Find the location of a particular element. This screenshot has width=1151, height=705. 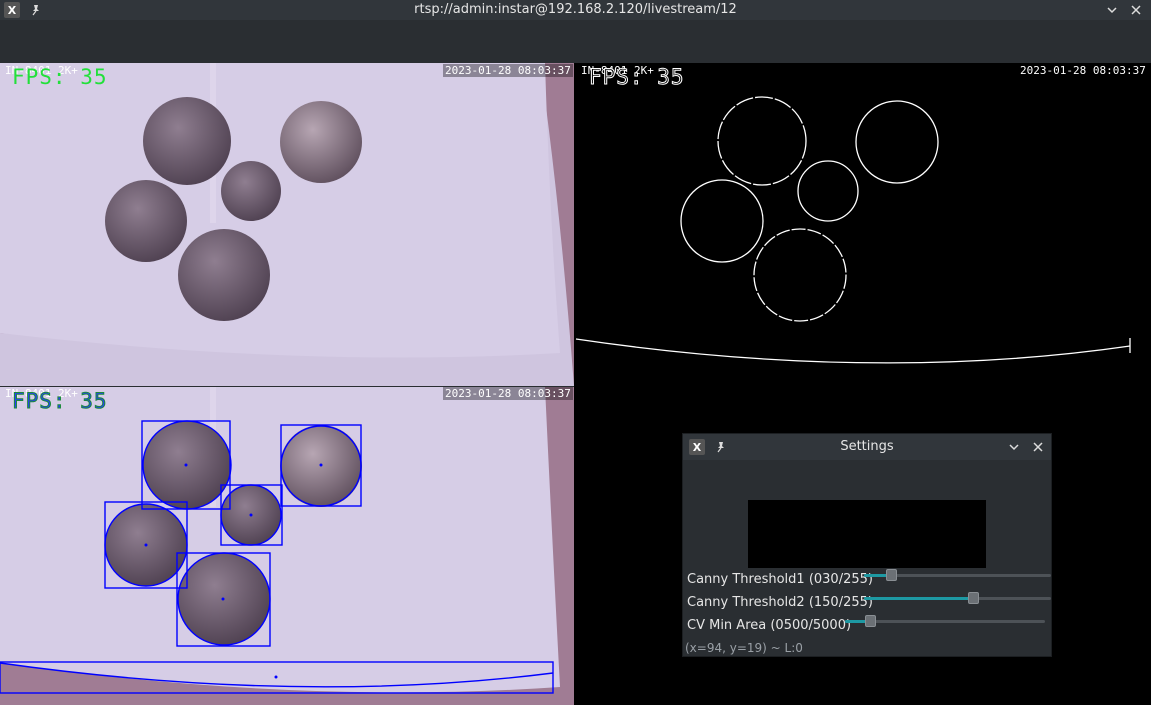

coin-left is located at coordinates (146, 221).